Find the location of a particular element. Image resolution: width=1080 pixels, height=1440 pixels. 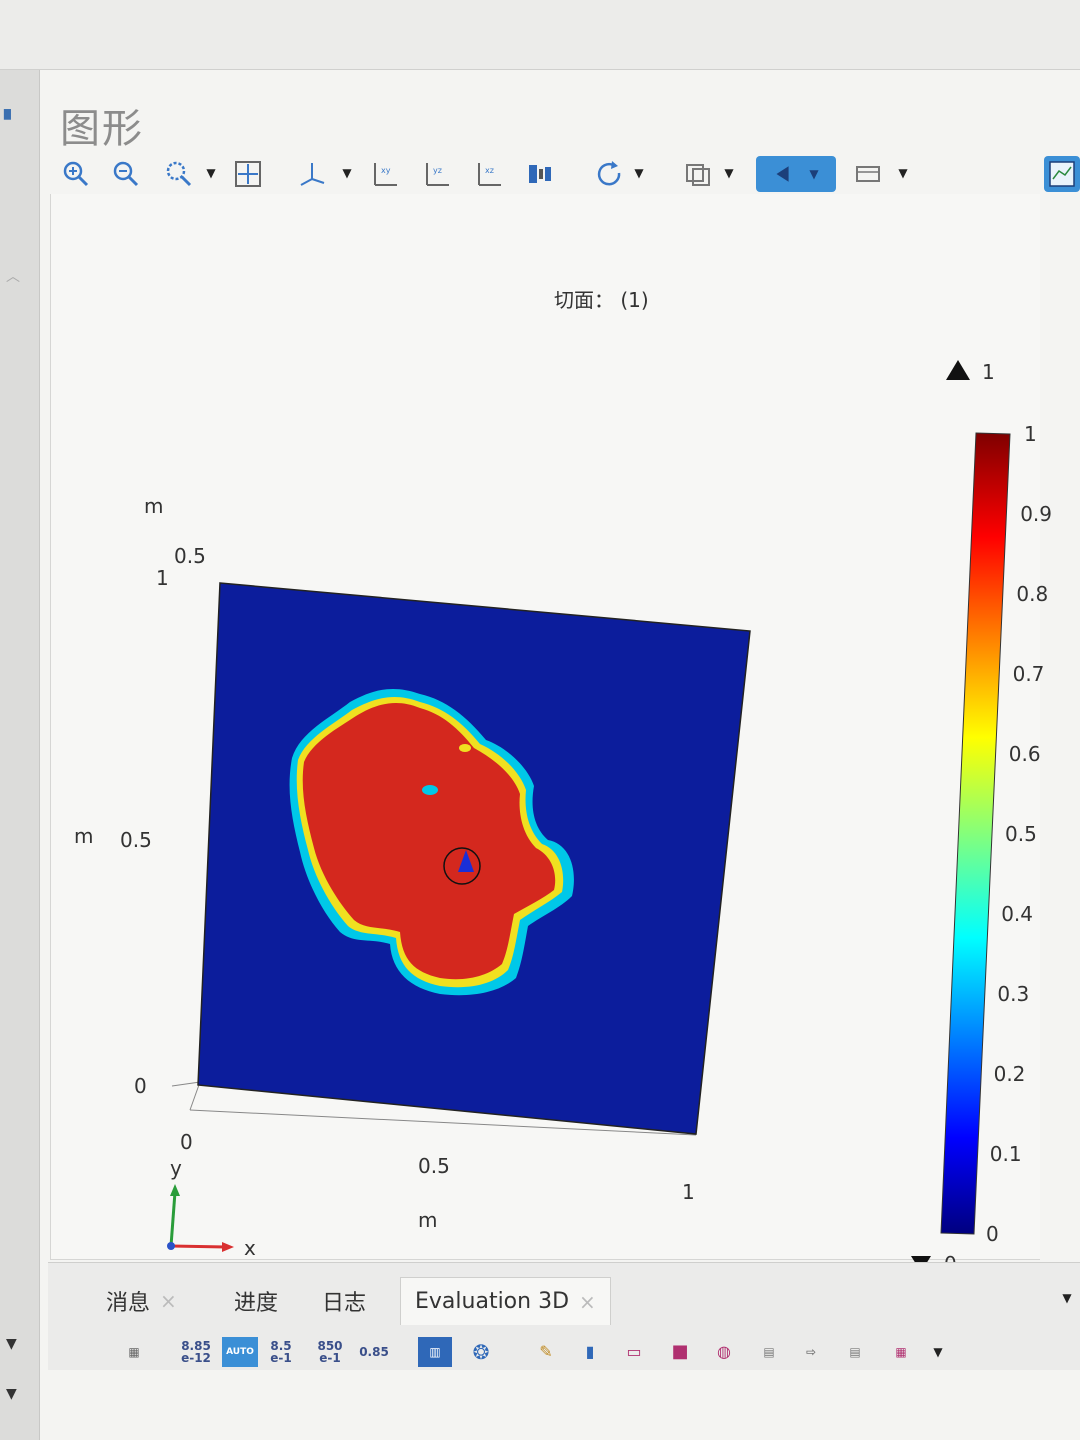

left-axis-unit: m is located at coordinates (84, 836).